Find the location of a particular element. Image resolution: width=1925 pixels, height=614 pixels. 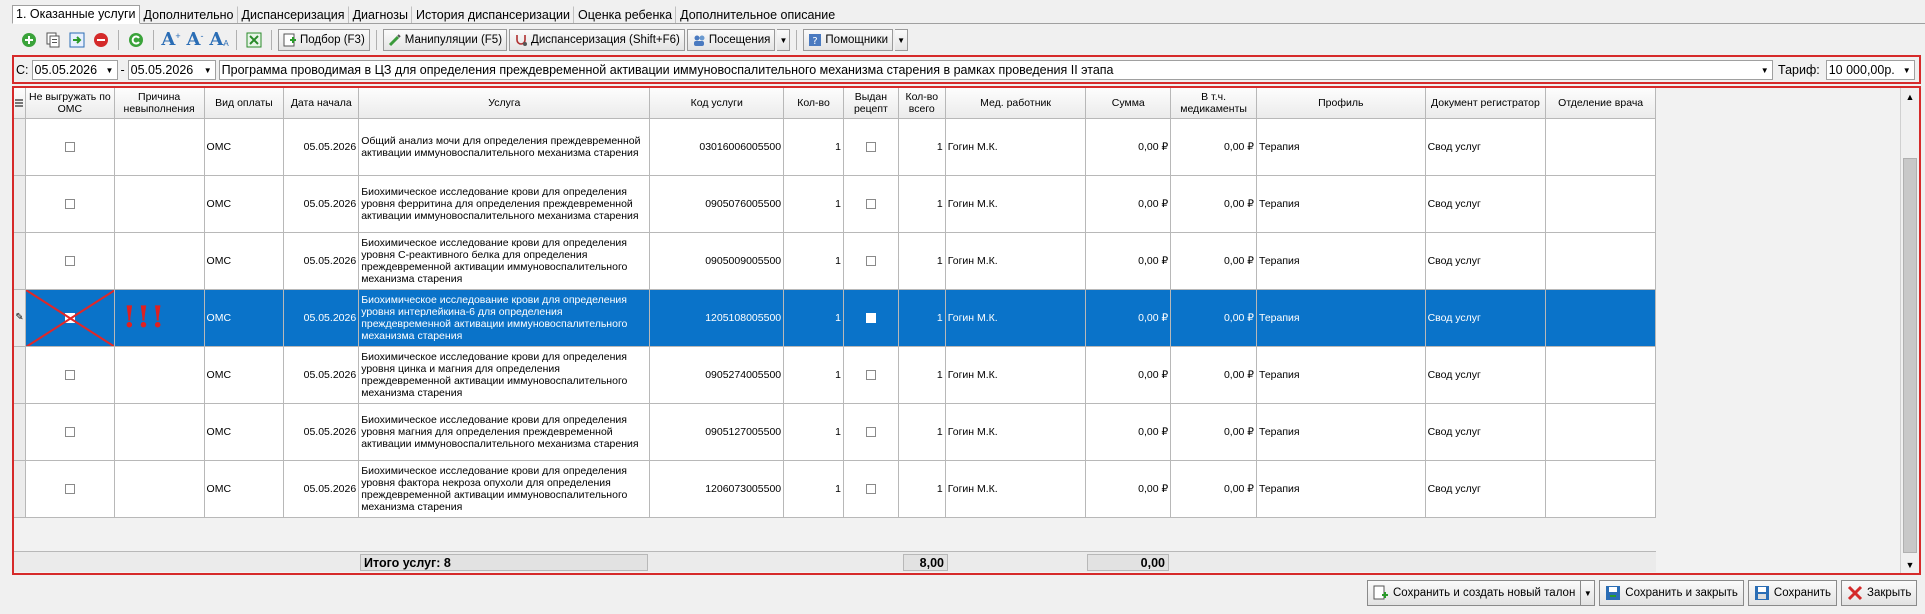

visits-dropdown-icon: ▼ is located at coordinates (784, 40).